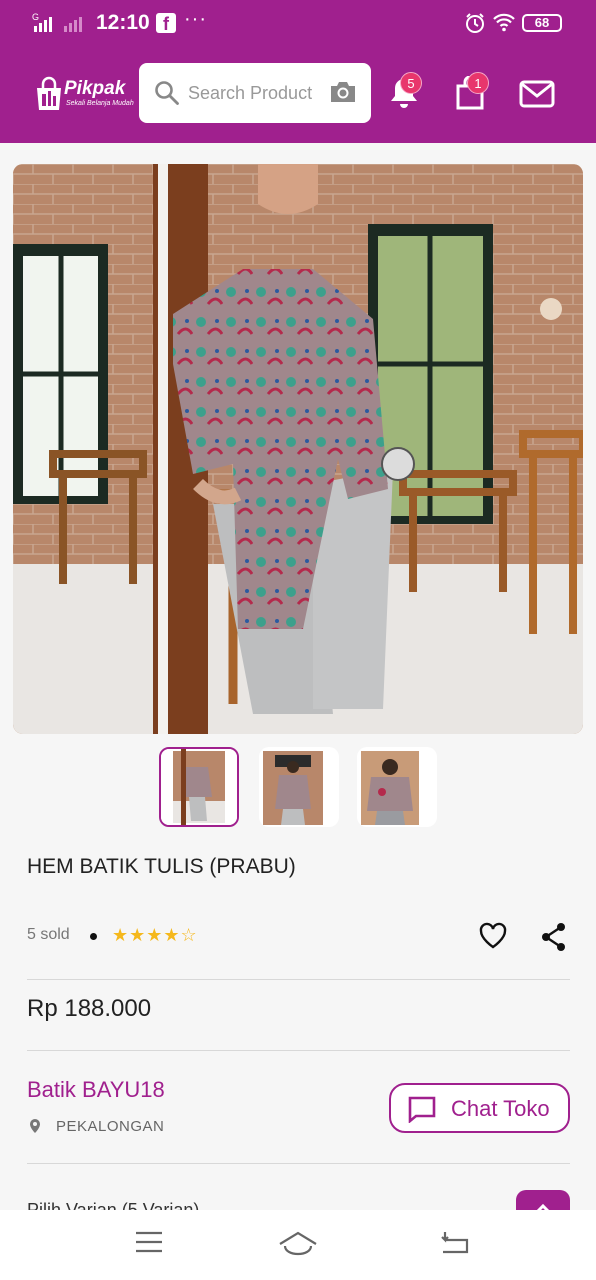 Image resolution: width=596 pixels, height=1280 pixels. Describe the element at coordinates (161, 866) in the screenshot. I see `product-title: HEM BATIK TULIS (PRABU)` at that location.